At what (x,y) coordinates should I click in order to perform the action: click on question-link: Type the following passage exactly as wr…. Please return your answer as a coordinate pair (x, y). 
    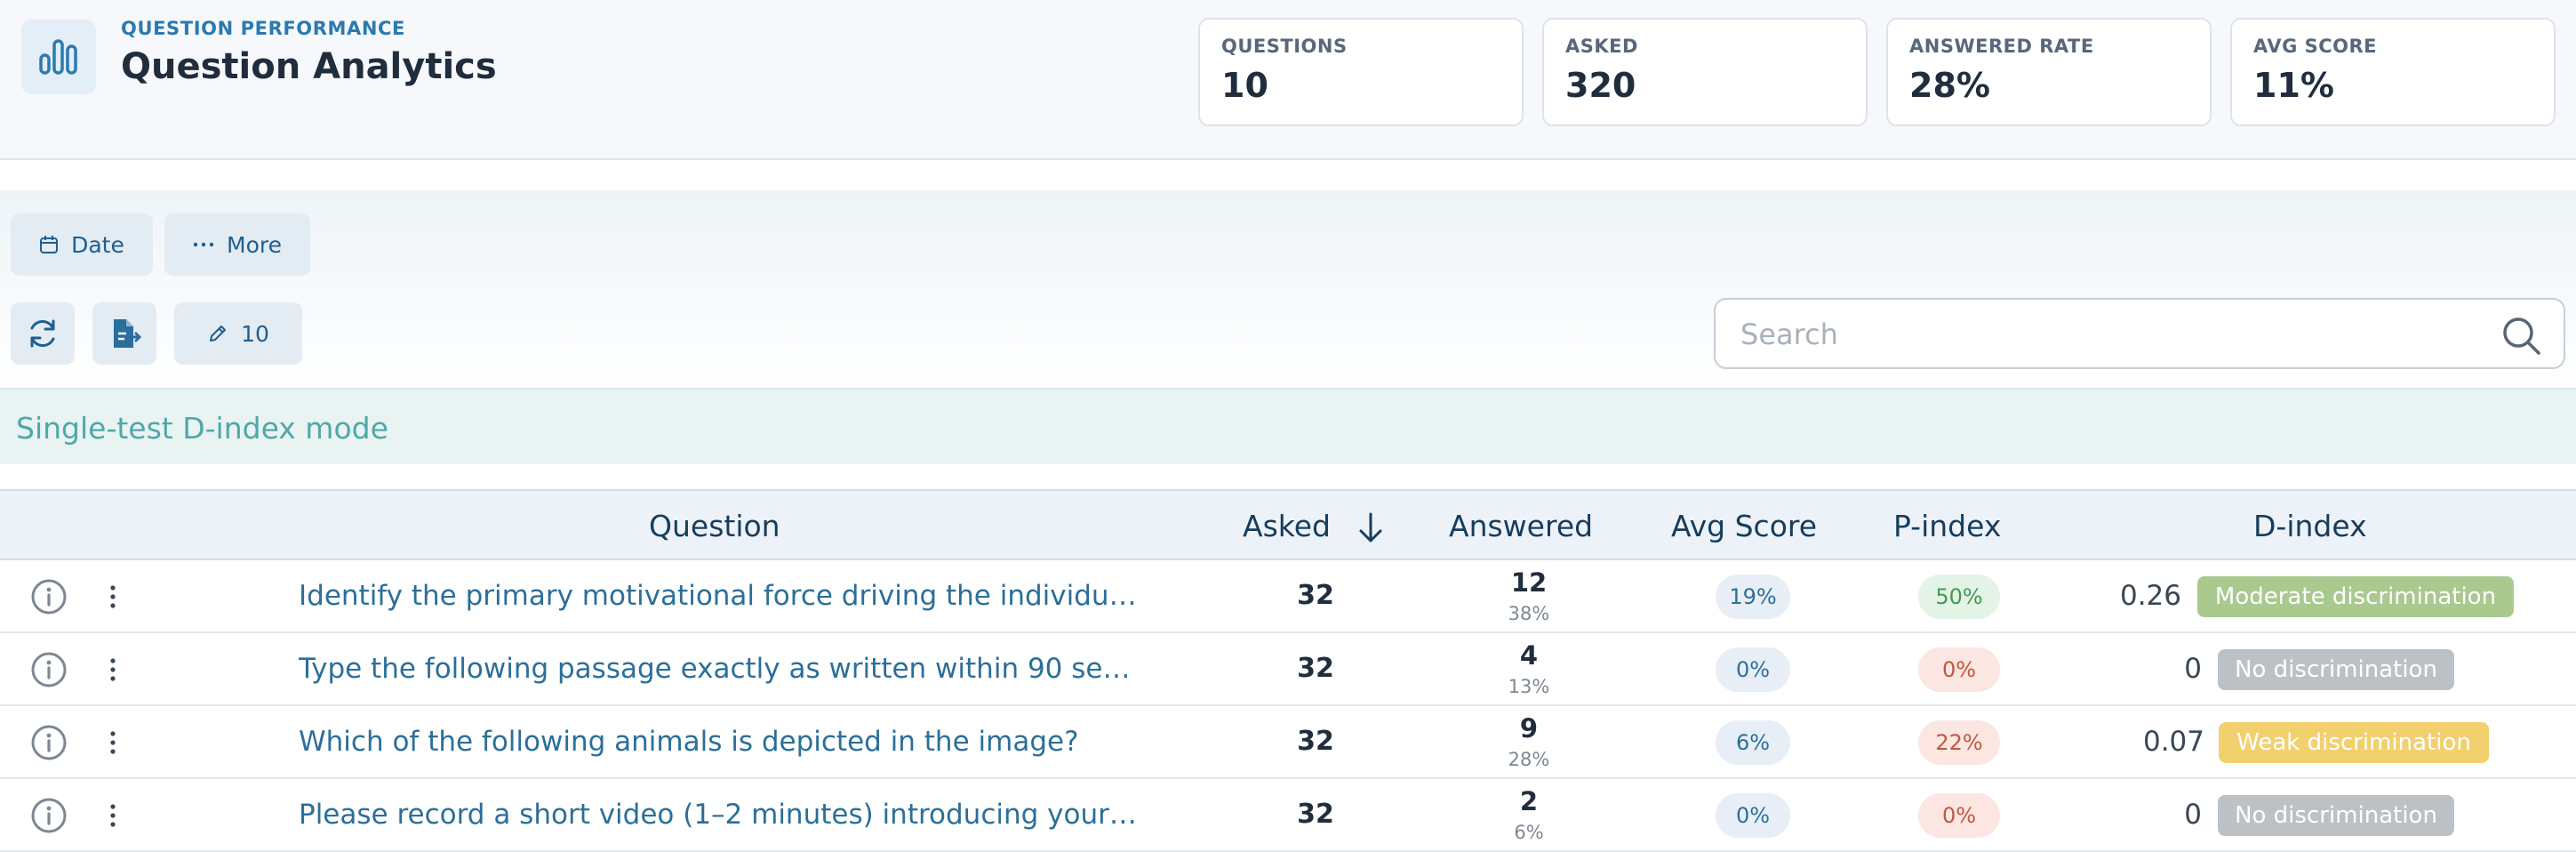
    Looking at the image, I should click on (721, 669).